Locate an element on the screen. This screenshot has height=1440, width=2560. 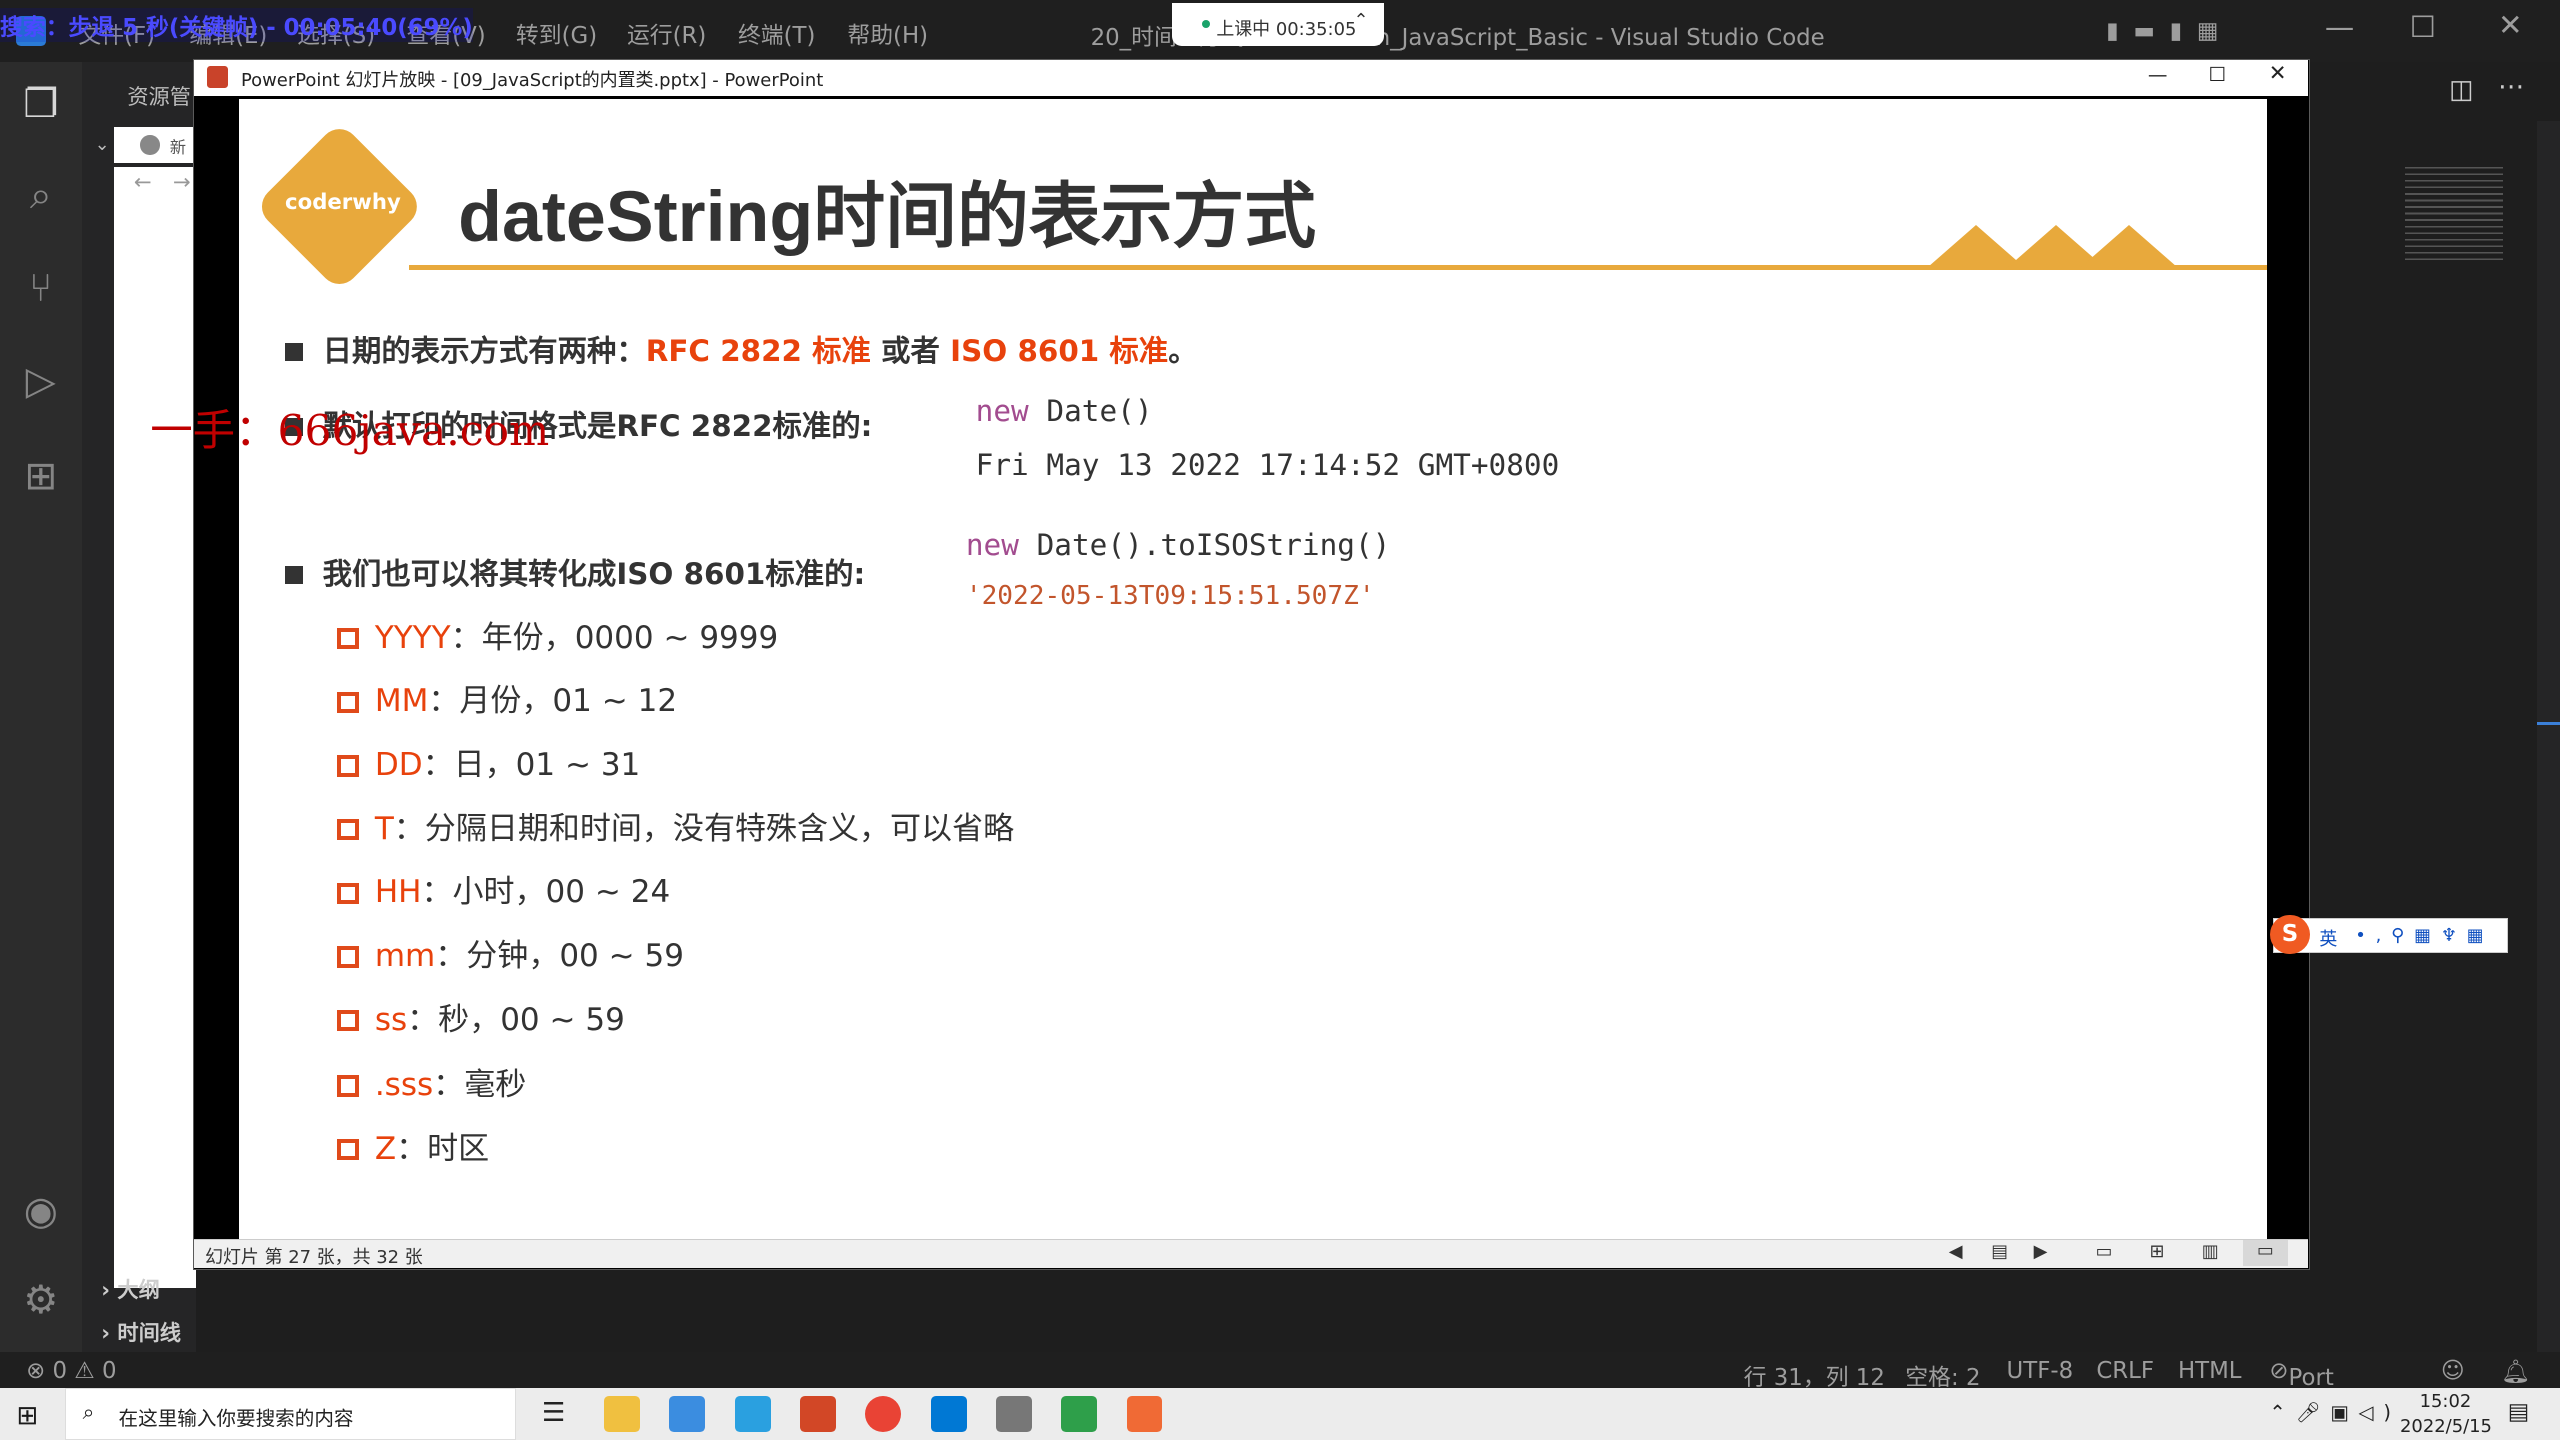
taskbar-search-placeholder: 在这里输入你要搜索的内容 is located at coordinates (236, 1418).